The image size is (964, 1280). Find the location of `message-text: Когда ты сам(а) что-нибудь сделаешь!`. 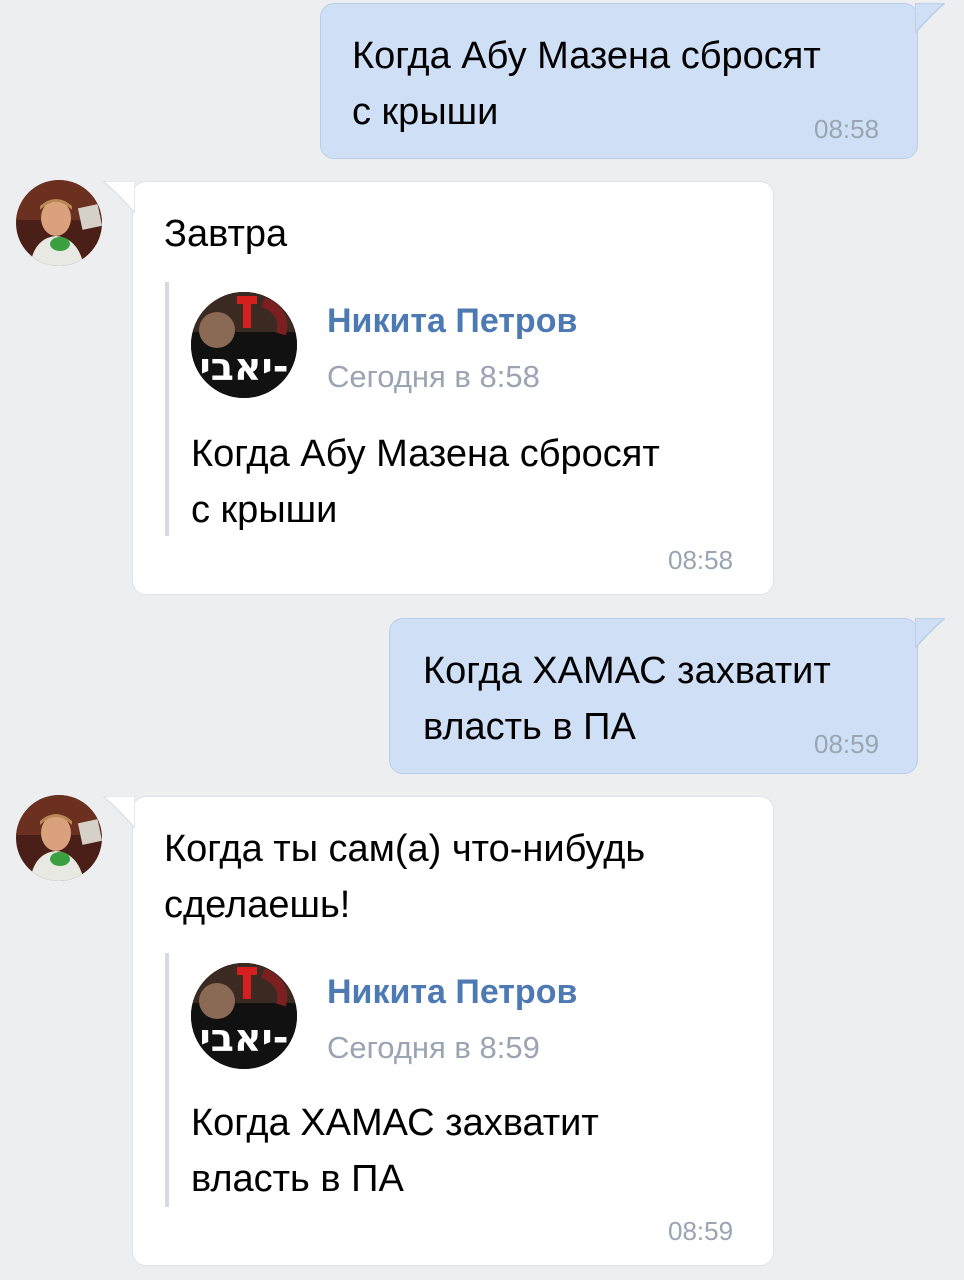

message-text: Когда ты сам(а) что-нибудь сделаешь! is located at coordinates (405, 877).